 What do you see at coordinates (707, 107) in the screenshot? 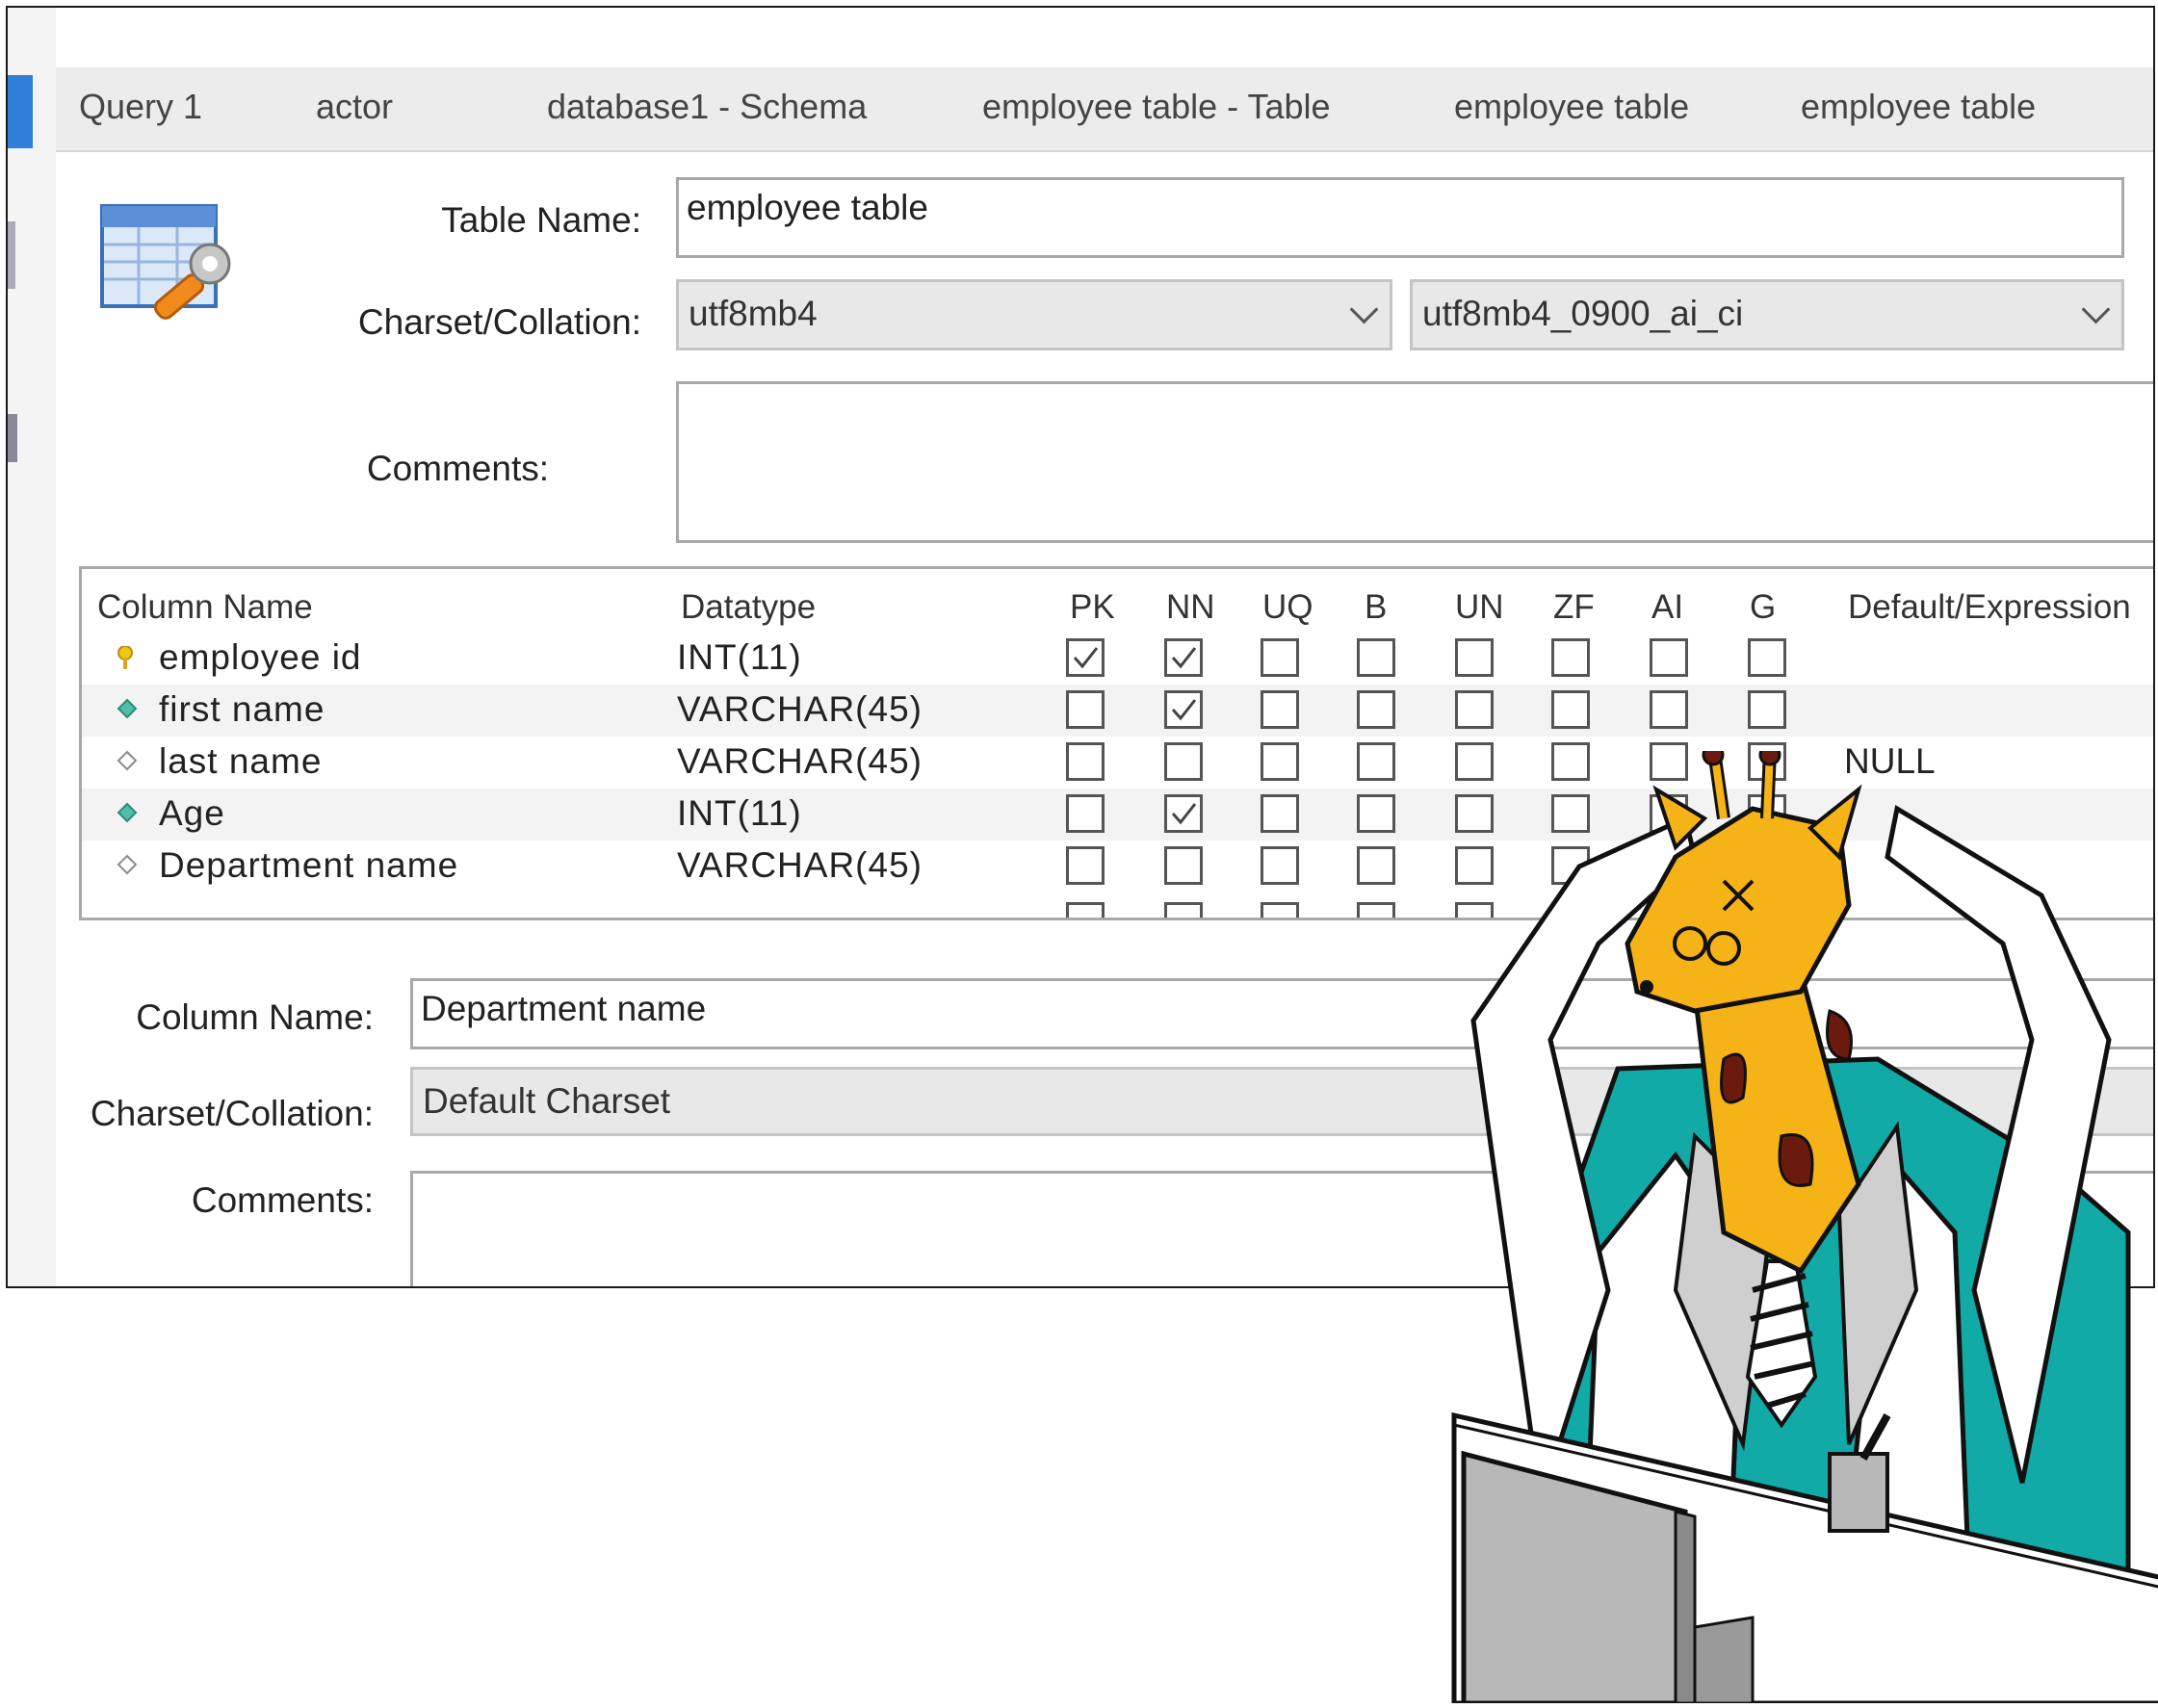
I see `tab-database1-schema: database1 - Schema` at bounding box center [707, 107].